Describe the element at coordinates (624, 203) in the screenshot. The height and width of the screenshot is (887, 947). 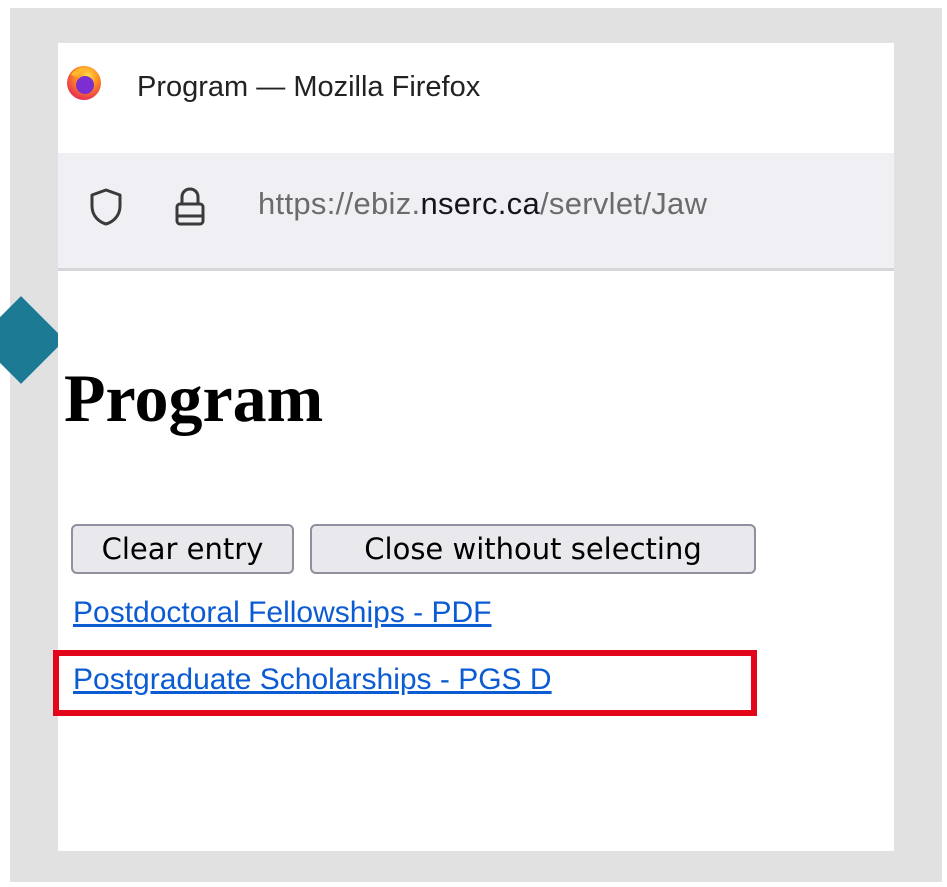
I see `url-path: /servlet/Jaw` at that location.